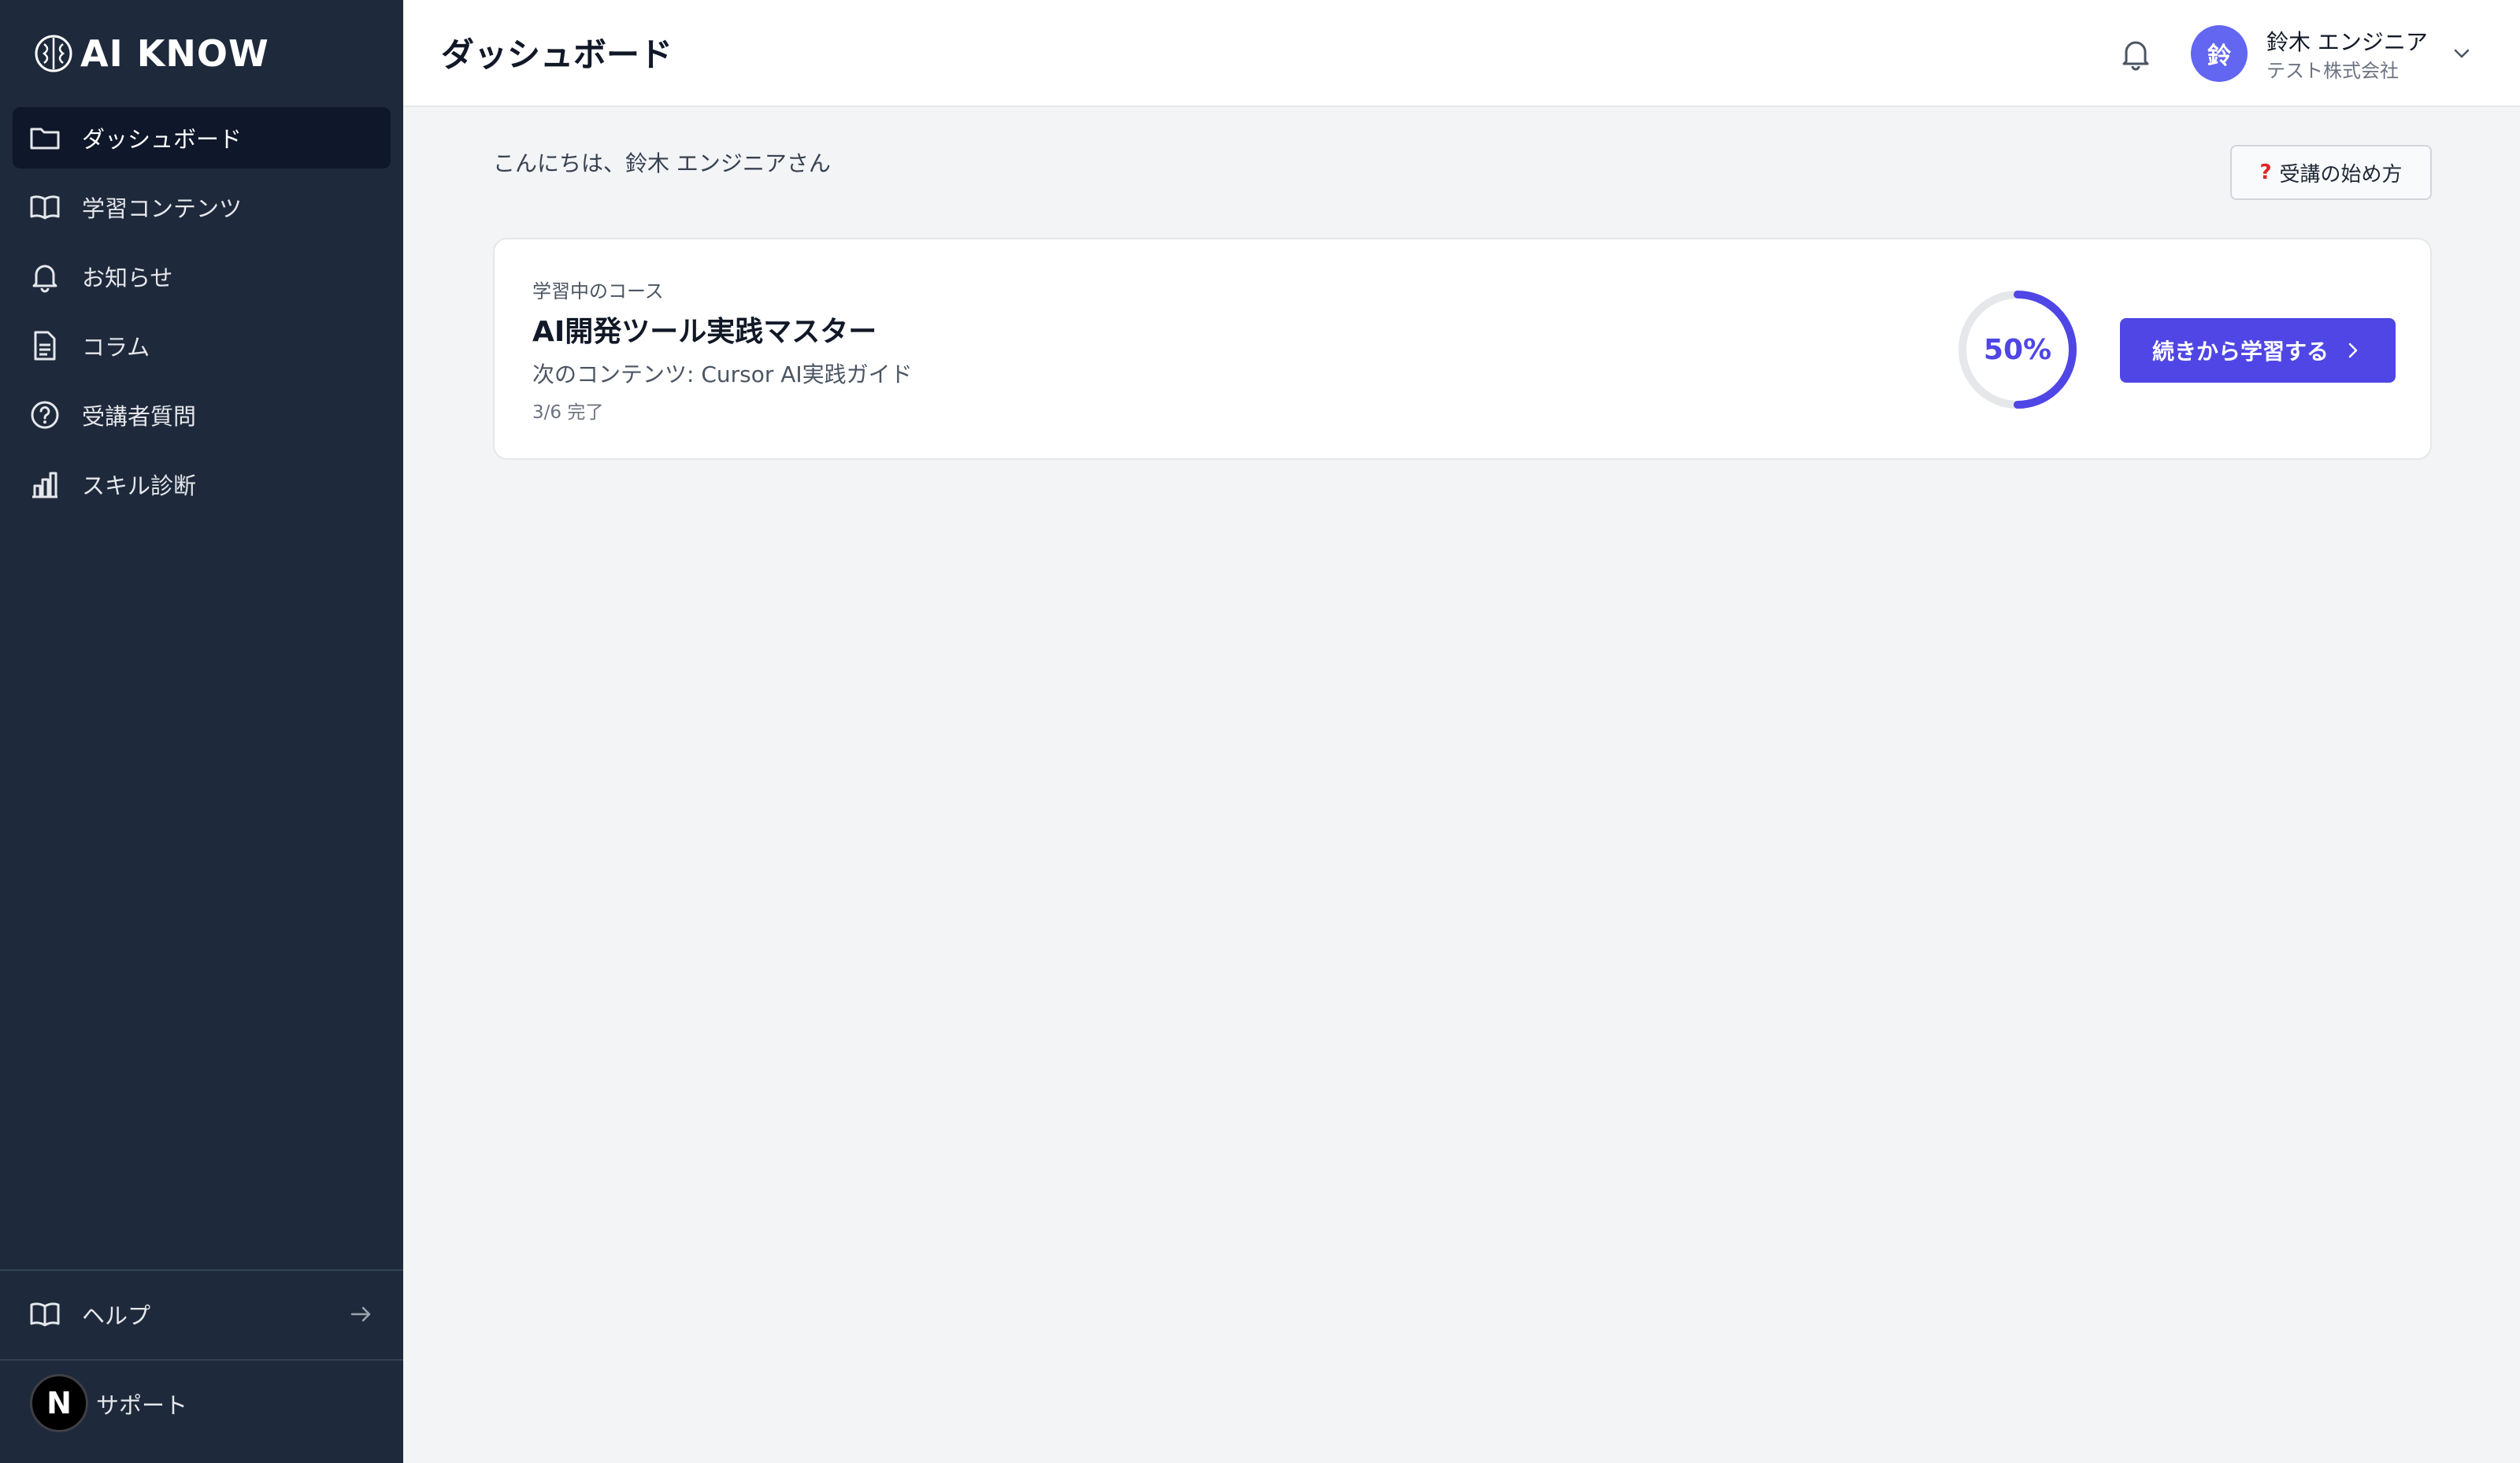 The height and width of the screenshot is (1463, 2520). Describe the element at coordinates (202, 346) in the screenshot. I see `sidebar-item-column: コラム` at that location.